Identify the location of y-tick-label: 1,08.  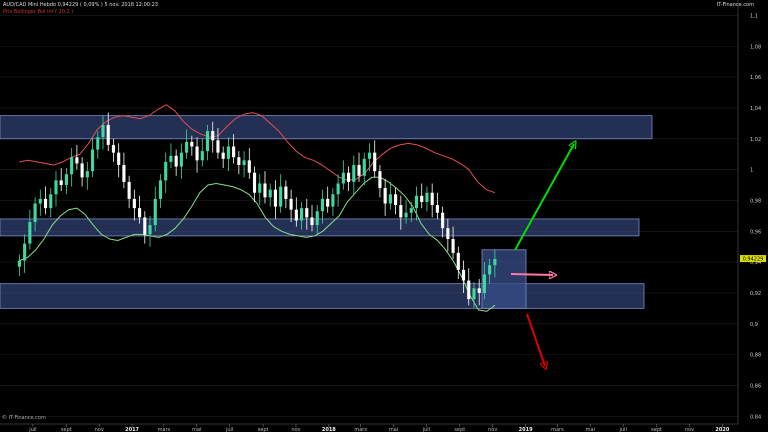
(755, 47).